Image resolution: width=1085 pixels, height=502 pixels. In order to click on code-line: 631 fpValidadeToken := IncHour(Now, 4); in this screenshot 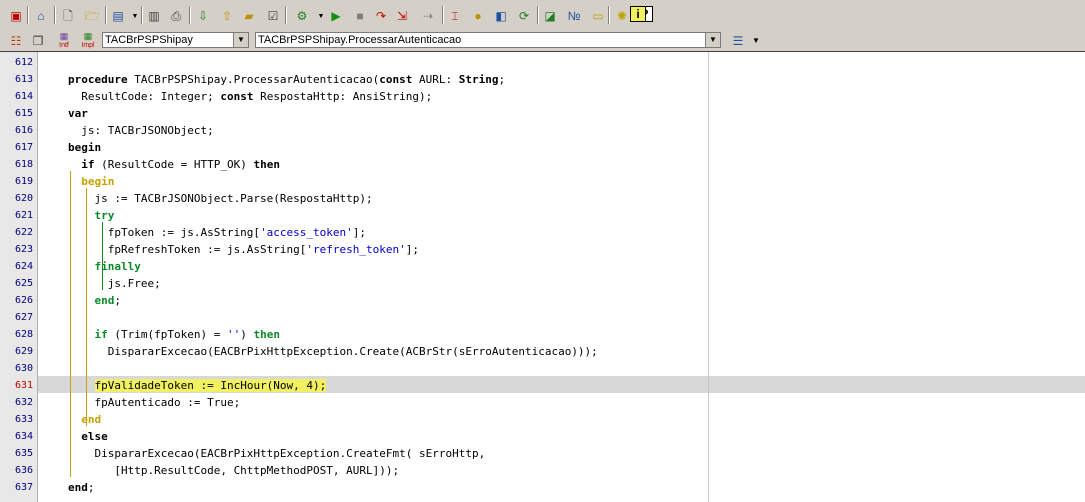, I will do `click(542, 385)`.